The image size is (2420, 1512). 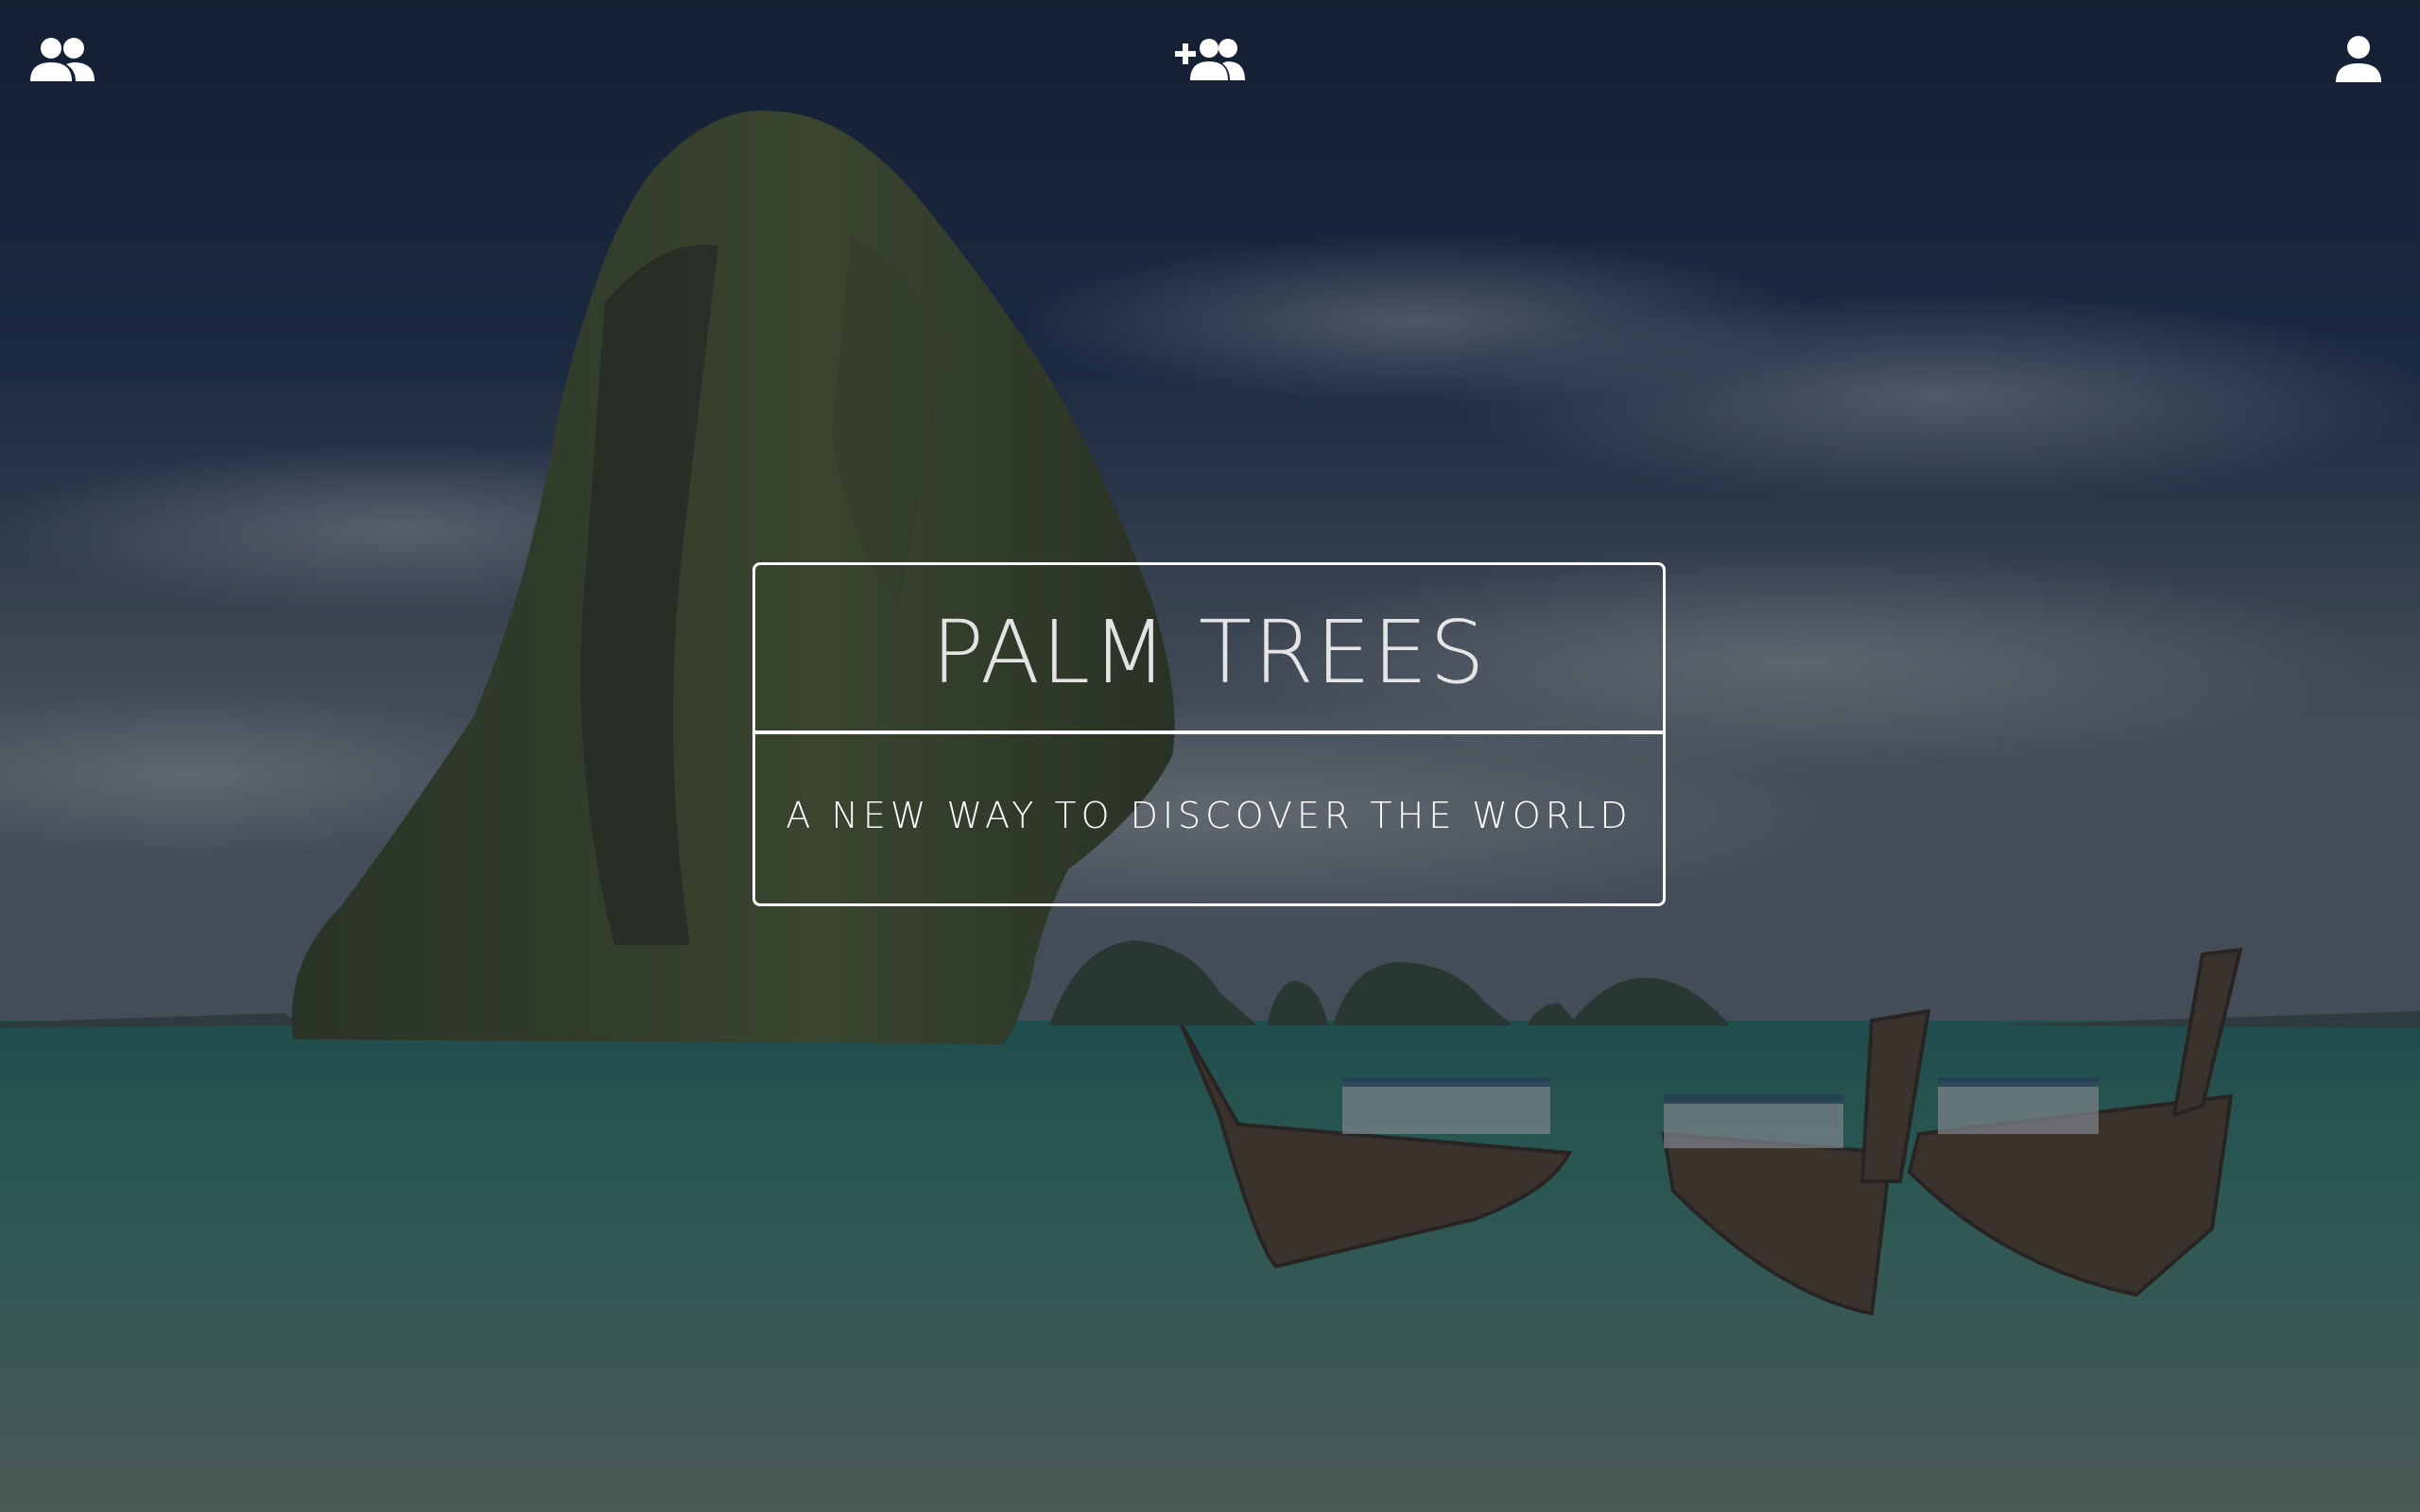 I want to click on people-group-icon, so click(x=63, y=59).